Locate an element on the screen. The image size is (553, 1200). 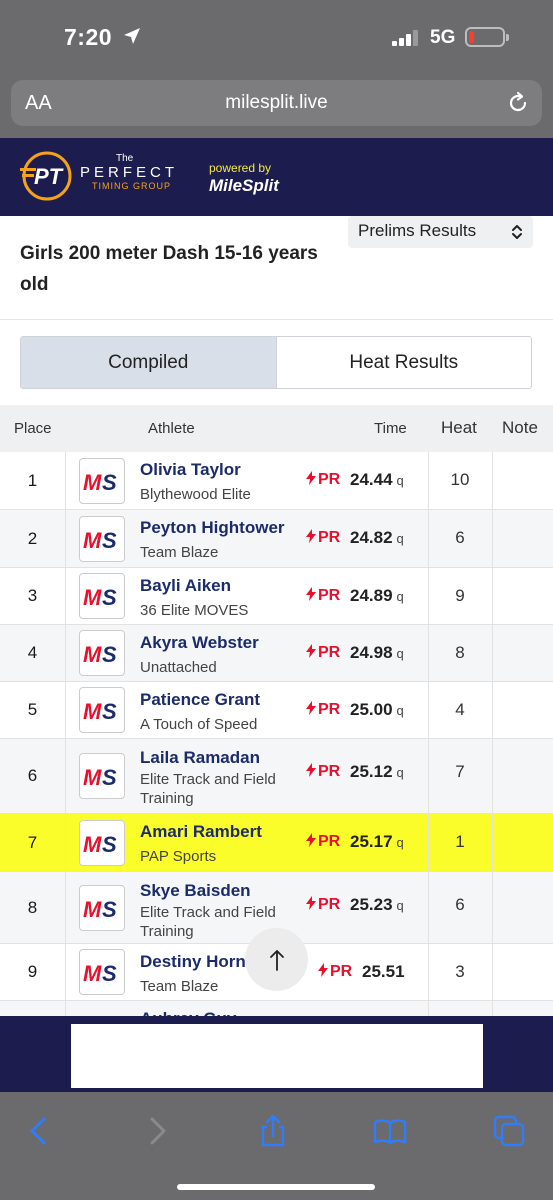
heat-cell: 3 is located at coordinates (460, 971).